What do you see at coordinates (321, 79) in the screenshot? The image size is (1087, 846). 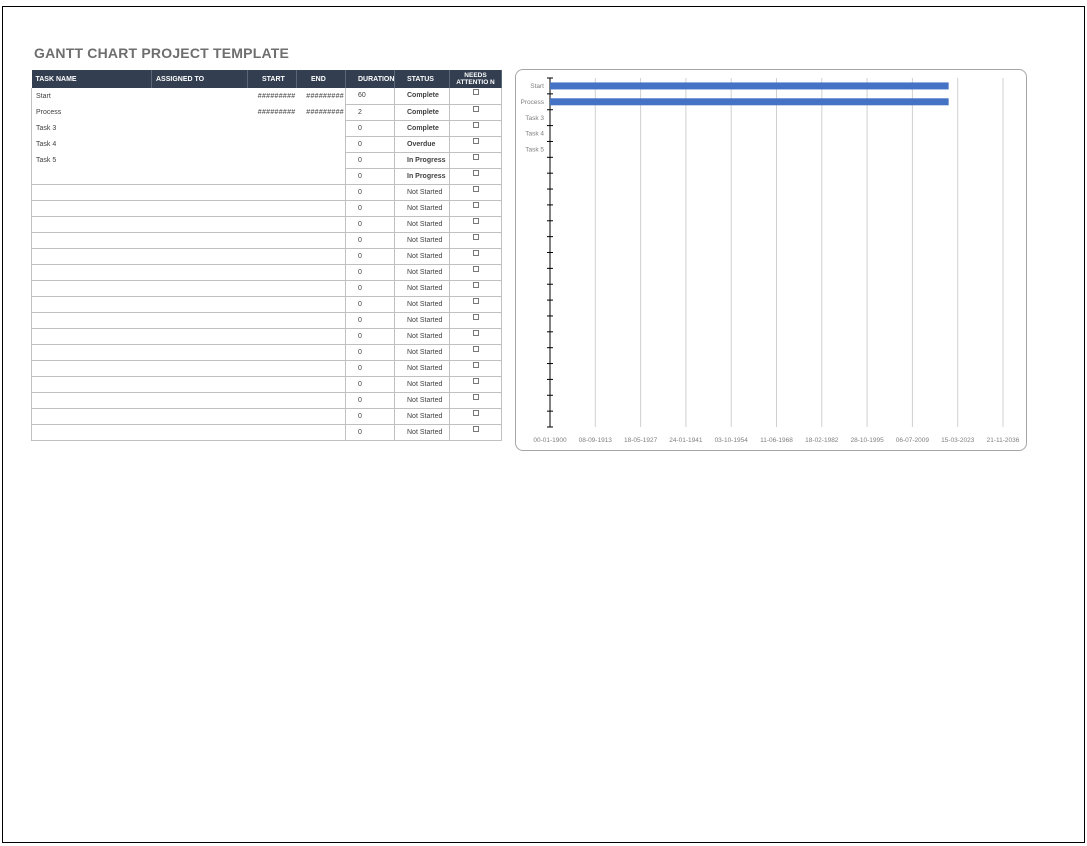 I see `col-header-end: END` at bounding box center [321, 79].